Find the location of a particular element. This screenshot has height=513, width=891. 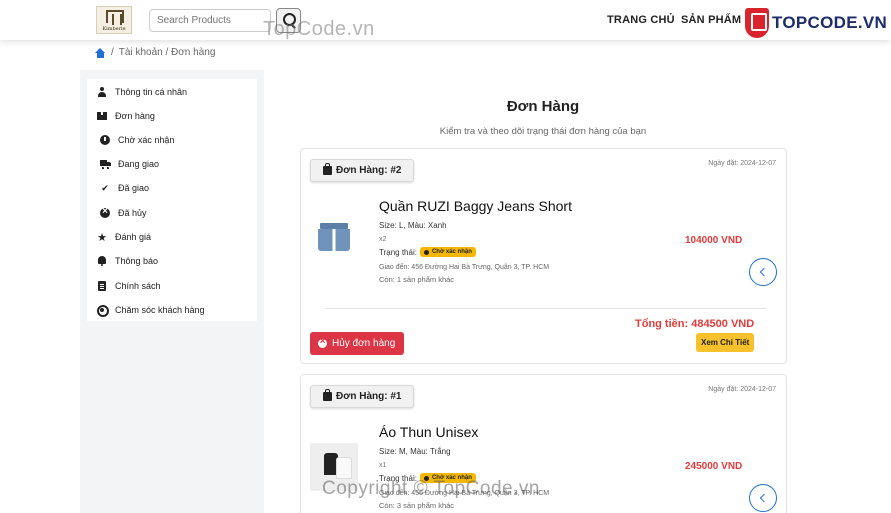

view-detail-button: Xem Chi Tiết is located at coordinates (725, 342).